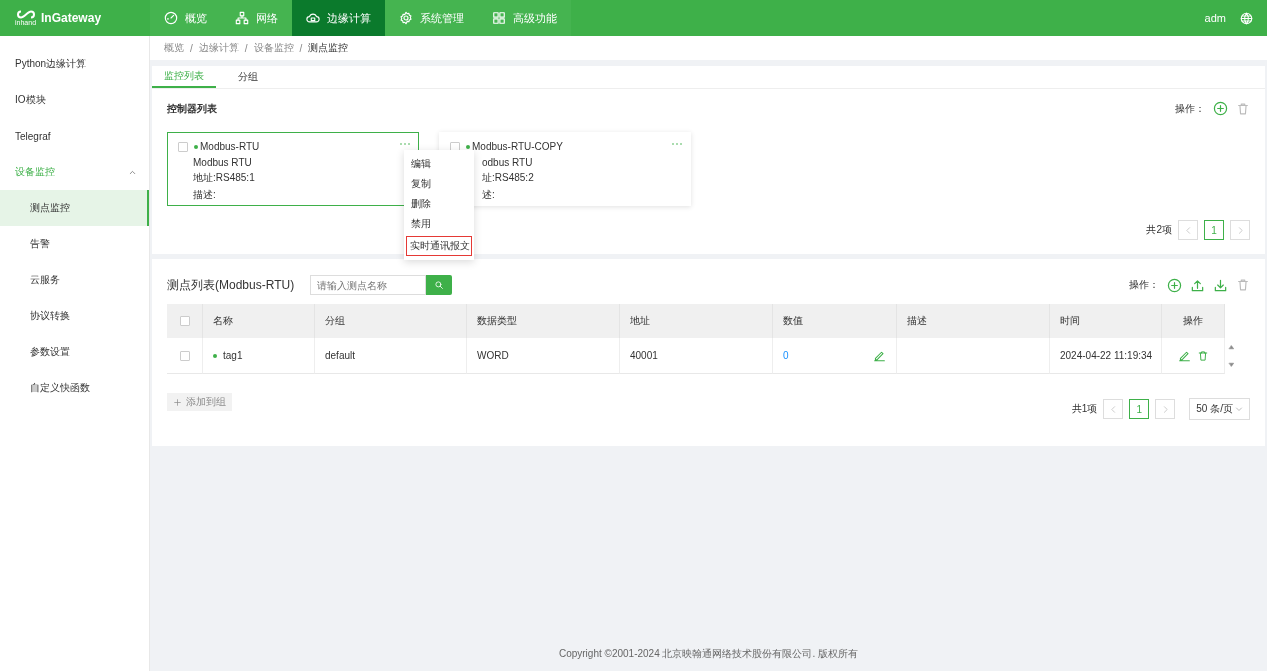  What do you see at coordinates (71, 18) in the screenshot?
I see `product-name: InGateway` at bounding box center [71, 18].